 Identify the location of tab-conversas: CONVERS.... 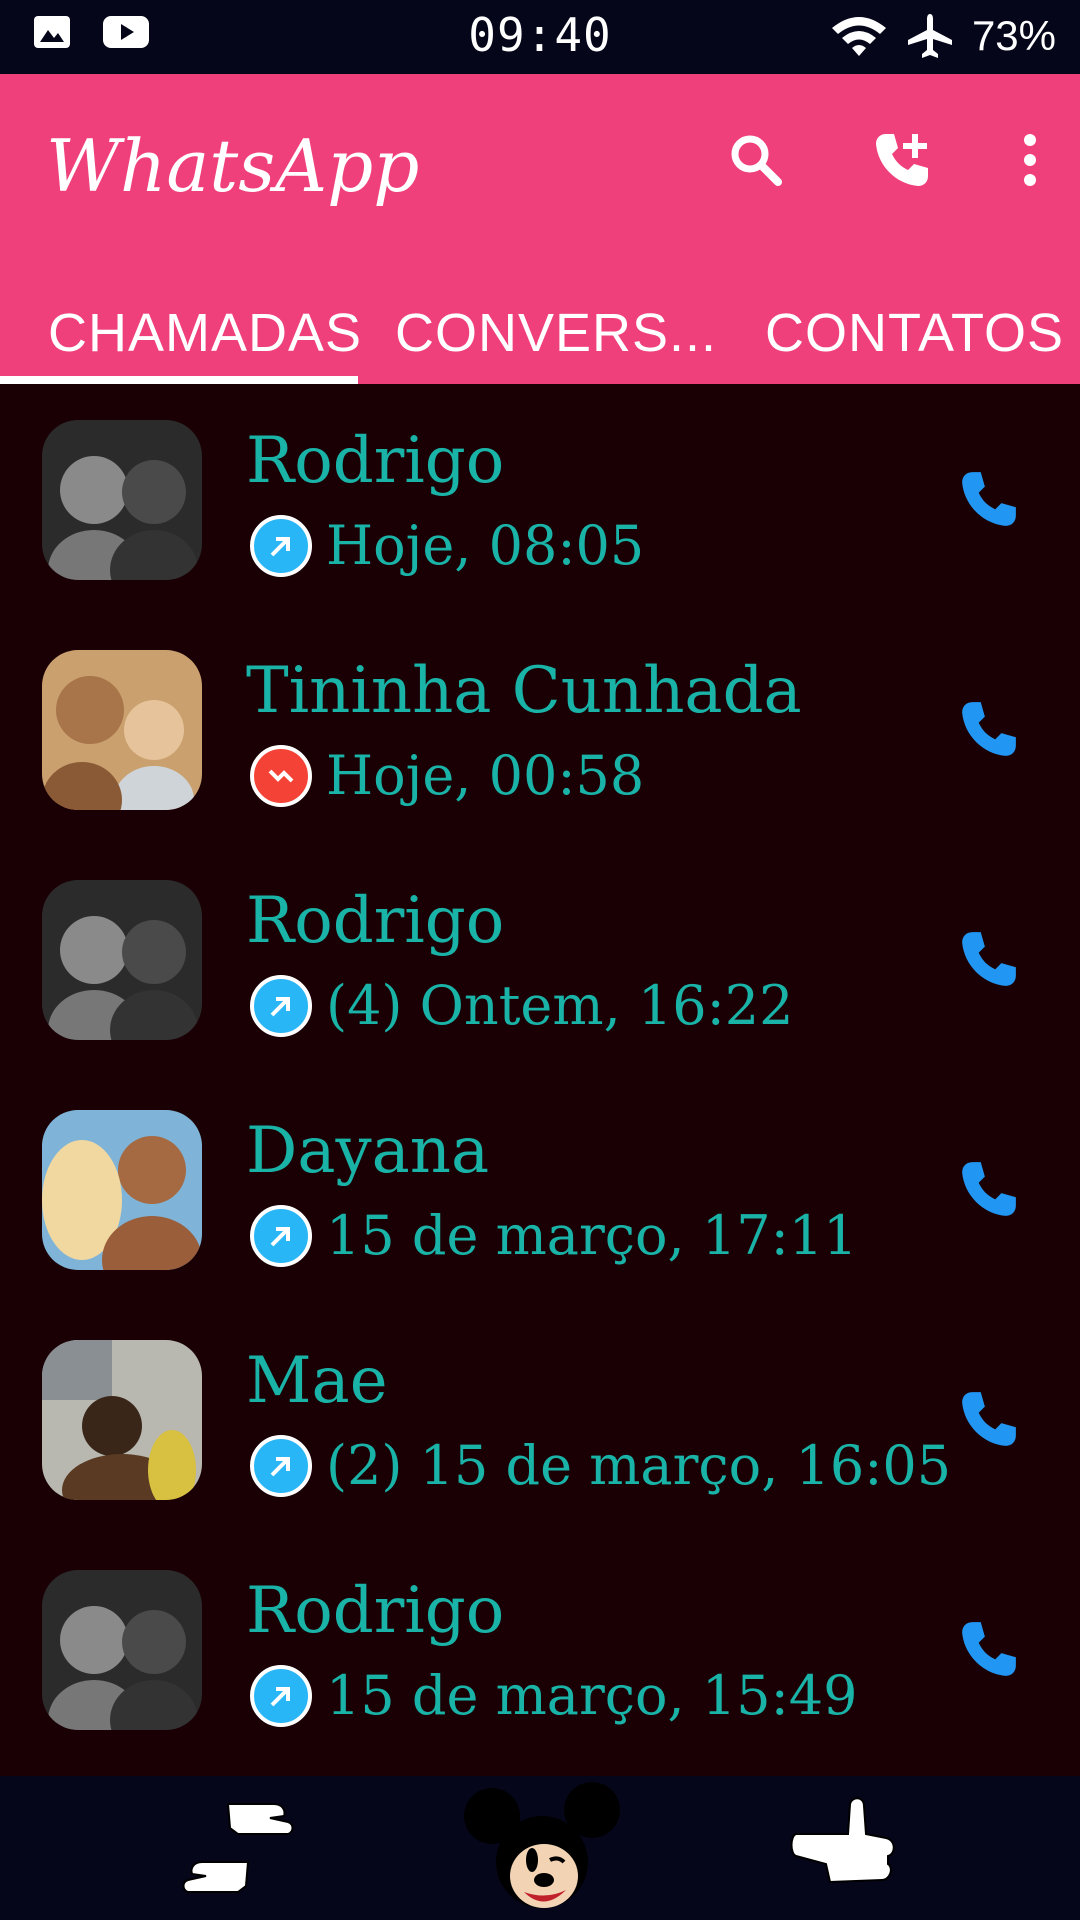
(556, 333).